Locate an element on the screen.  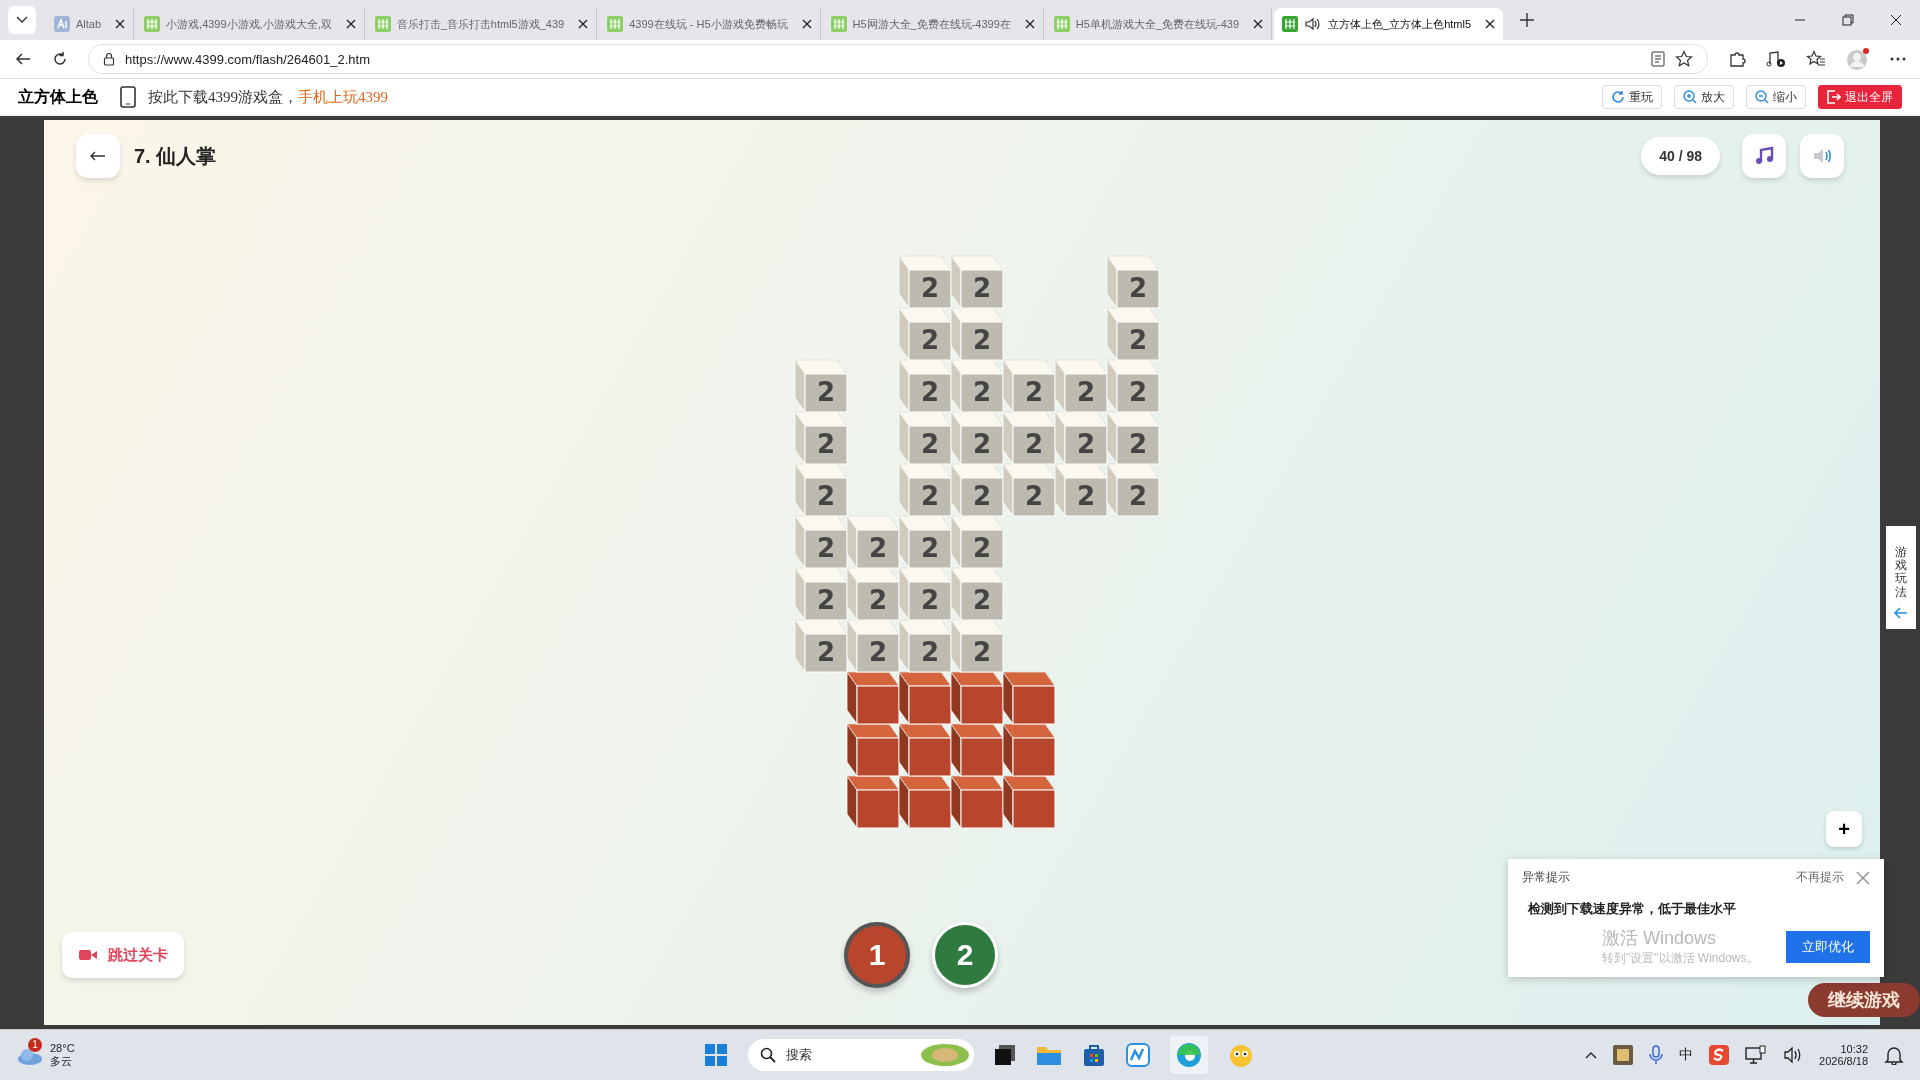
new-tab-icon is located at coordinates (1527, 20).